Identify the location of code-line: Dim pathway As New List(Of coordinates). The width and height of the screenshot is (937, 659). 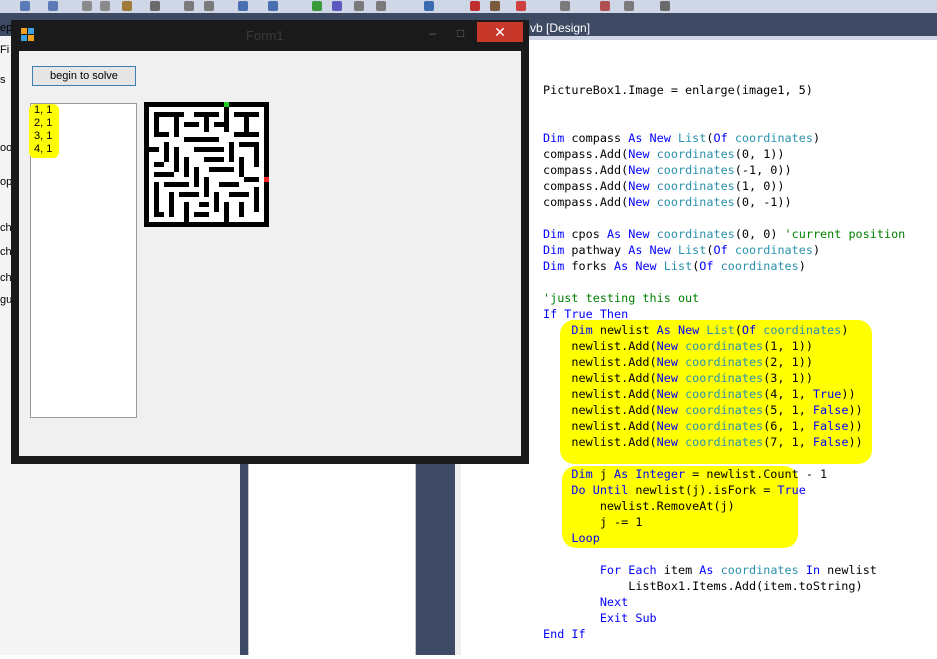
(724, 250).